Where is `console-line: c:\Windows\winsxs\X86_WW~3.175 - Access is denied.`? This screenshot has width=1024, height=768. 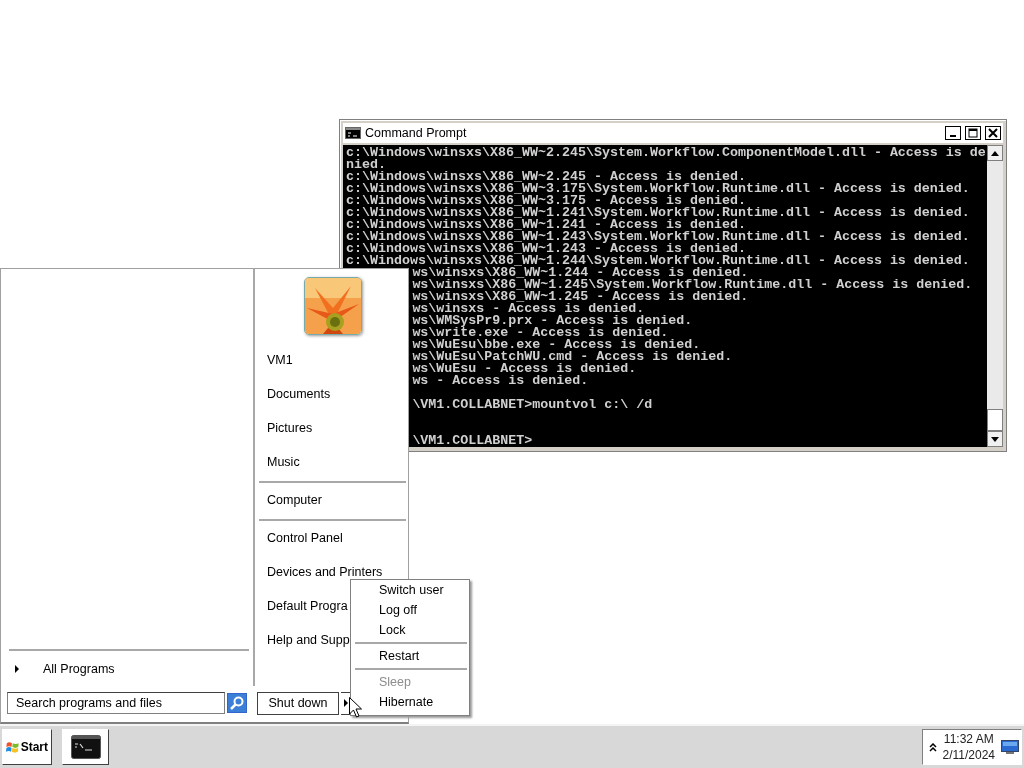 console-line: c:\Windows\winsxs\X86_WW~3.175 - Access is denied. is located at coordinates (546, 201).